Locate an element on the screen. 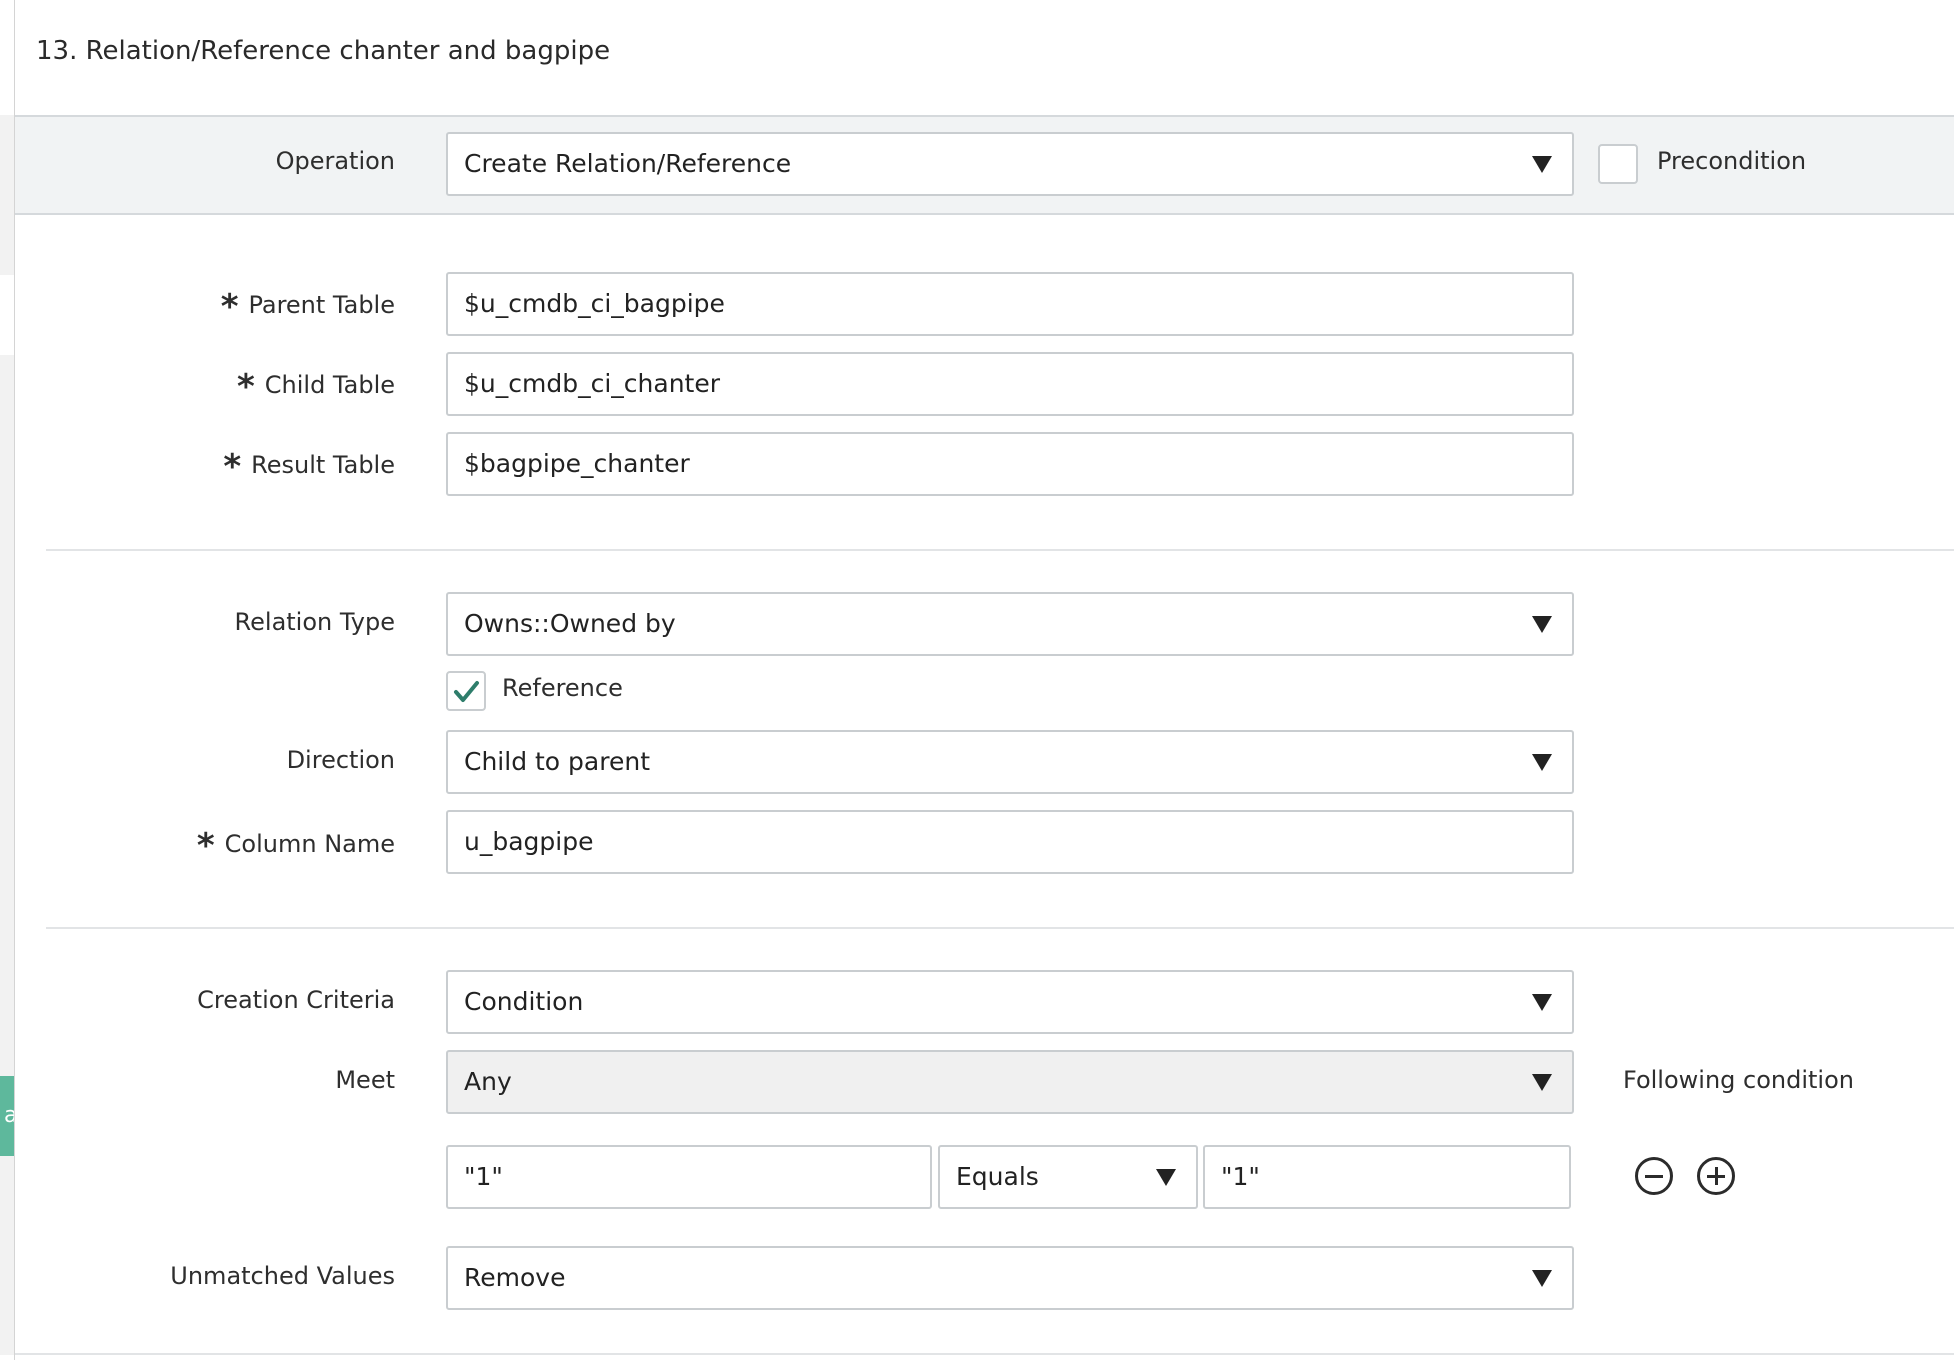 Image resolution: width=1954 pixels, height=1360 pixels. bottom-divider is located at coordinates (984, 1354).